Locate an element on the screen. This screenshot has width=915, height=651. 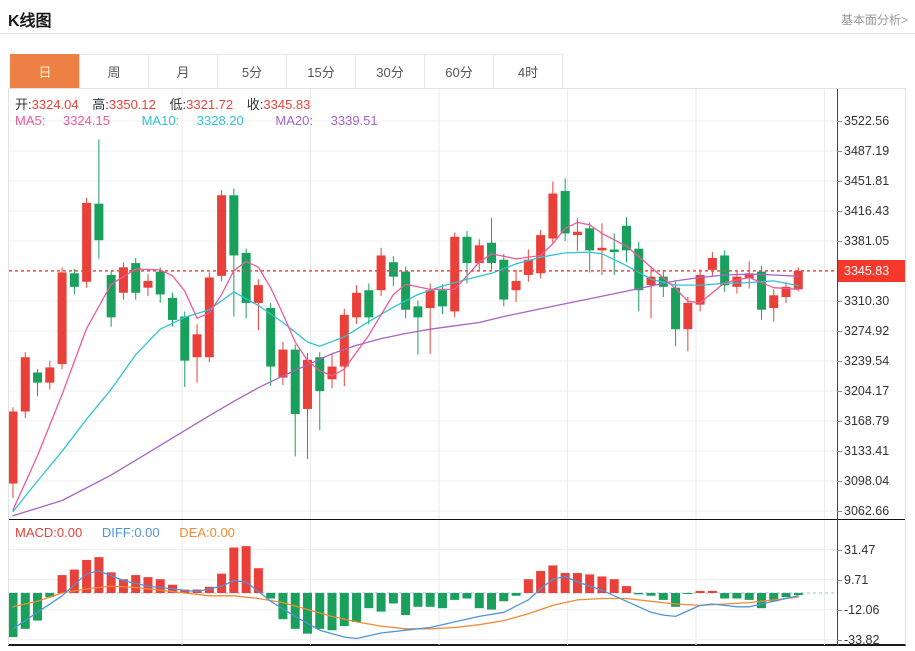
tab-period-0: 日 is located at coordinates (45, 71).